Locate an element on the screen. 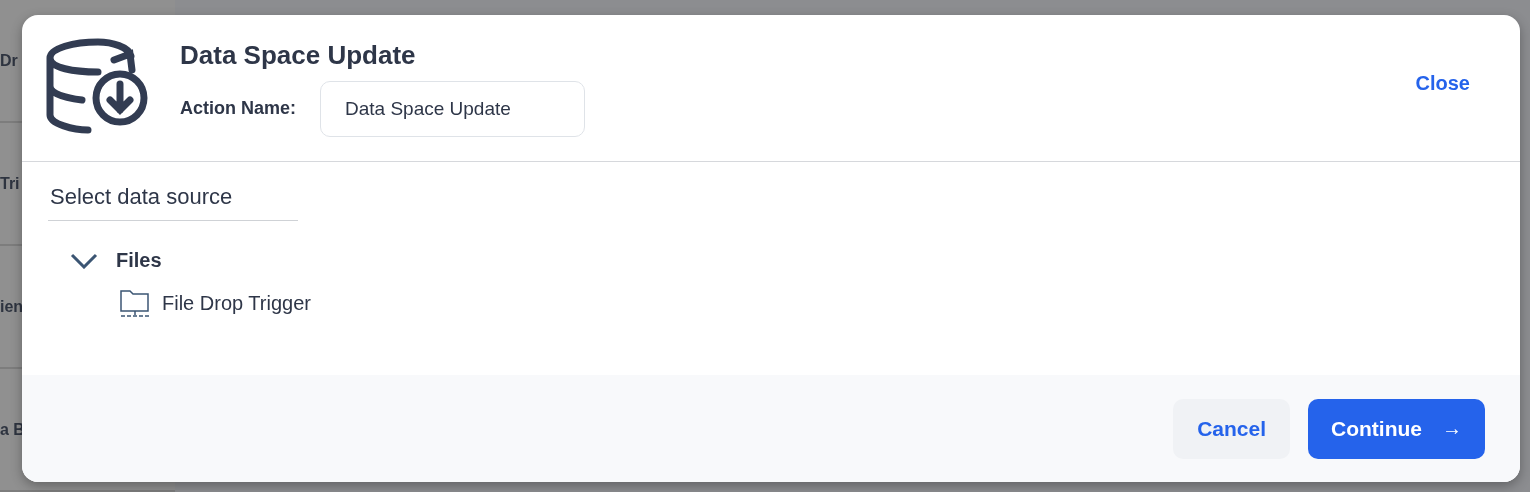 The height and width of the screenshot is (492, 1530). field-label: Action Name: is located at coordinates (238, 108).